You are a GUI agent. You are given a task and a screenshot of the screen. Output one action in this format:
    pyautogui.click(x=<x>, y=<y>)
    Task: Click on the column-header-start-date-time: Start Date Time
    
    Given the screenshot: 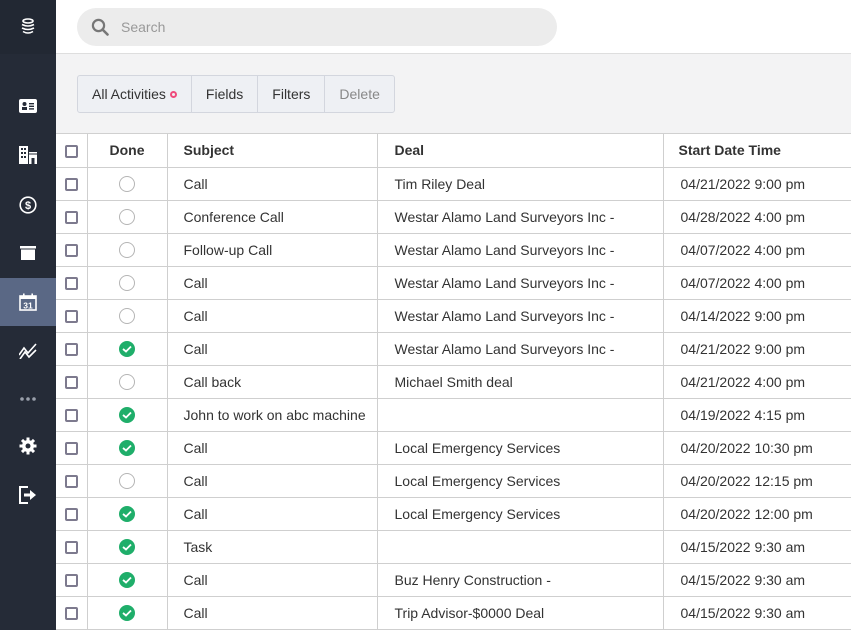 What is the action you would take?
    pyautogui.click(x=757, y=151)
    